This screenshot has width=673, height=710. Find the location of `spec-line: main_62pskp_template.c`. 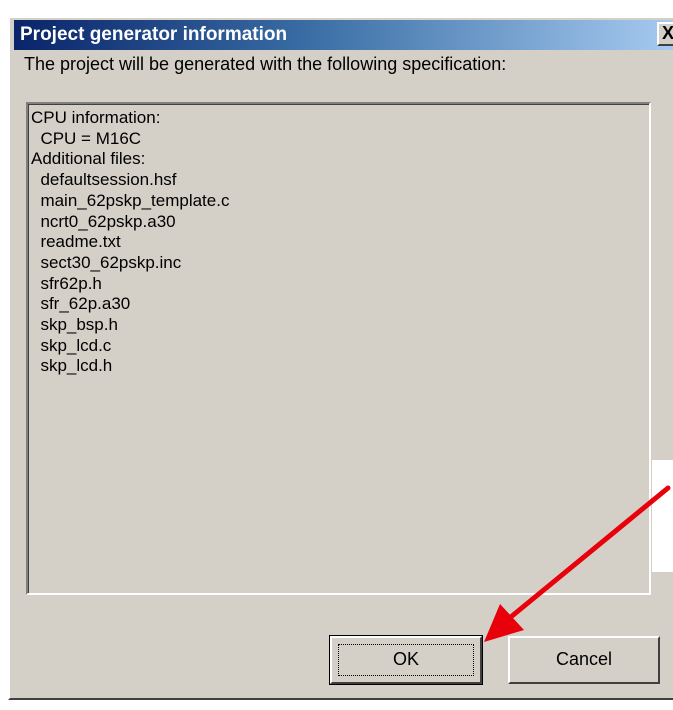

spec-line: main_62pskp_template.c is located at coordinates (130, 200).